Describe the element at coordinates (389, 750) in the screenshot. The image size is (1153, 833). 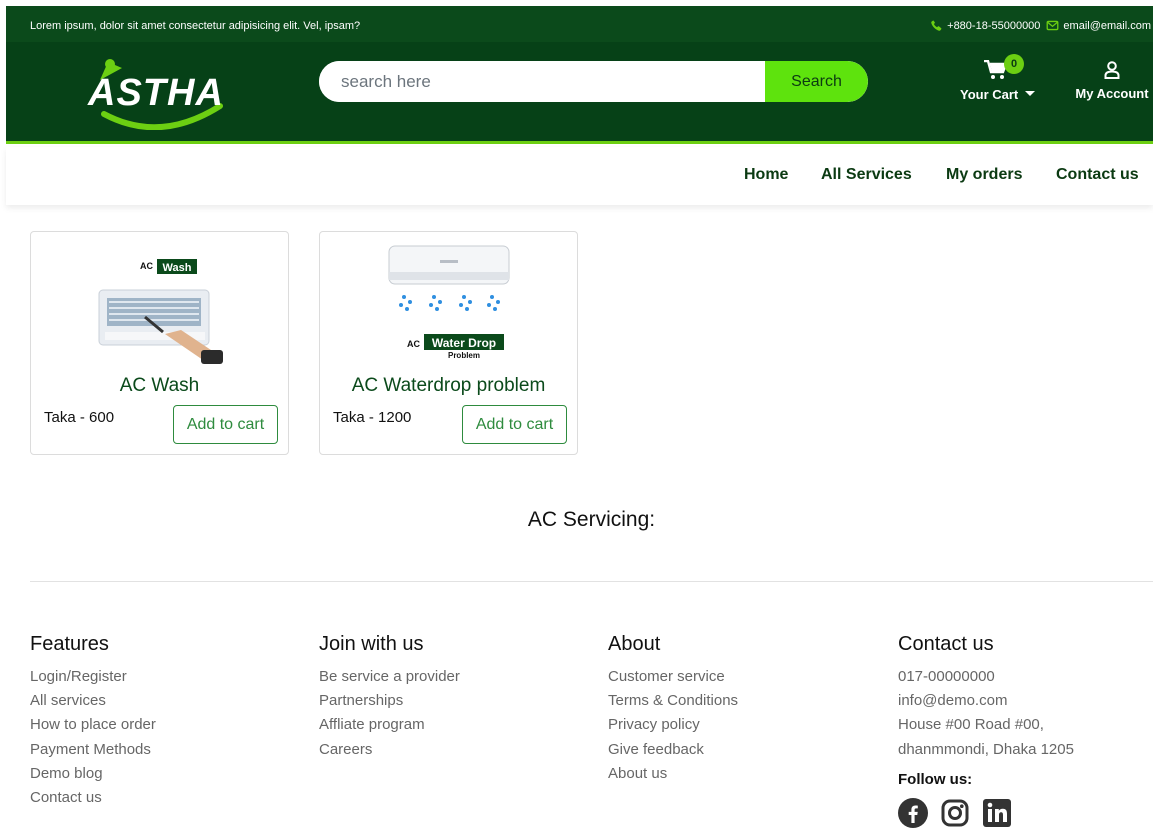
I see `footer-link: Careers` at that location.